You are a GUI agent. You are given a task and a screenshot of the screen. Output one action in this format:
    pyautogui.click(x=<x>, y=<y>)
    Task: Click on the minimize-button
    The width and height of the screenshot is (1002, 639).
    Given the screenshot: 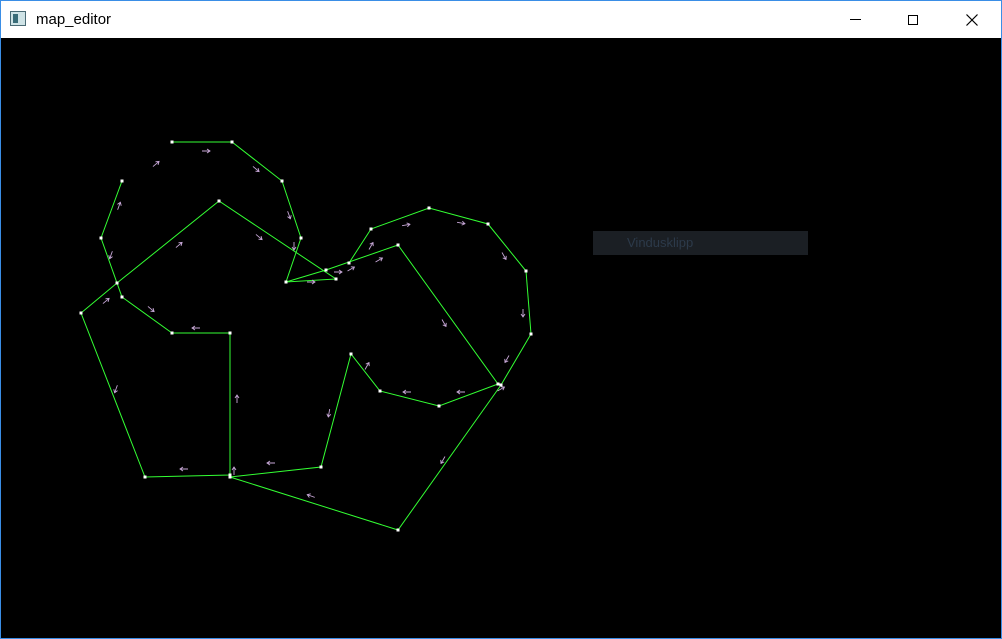 What is the action you would take?
    pyautogui.click(x=855, y=19)
    